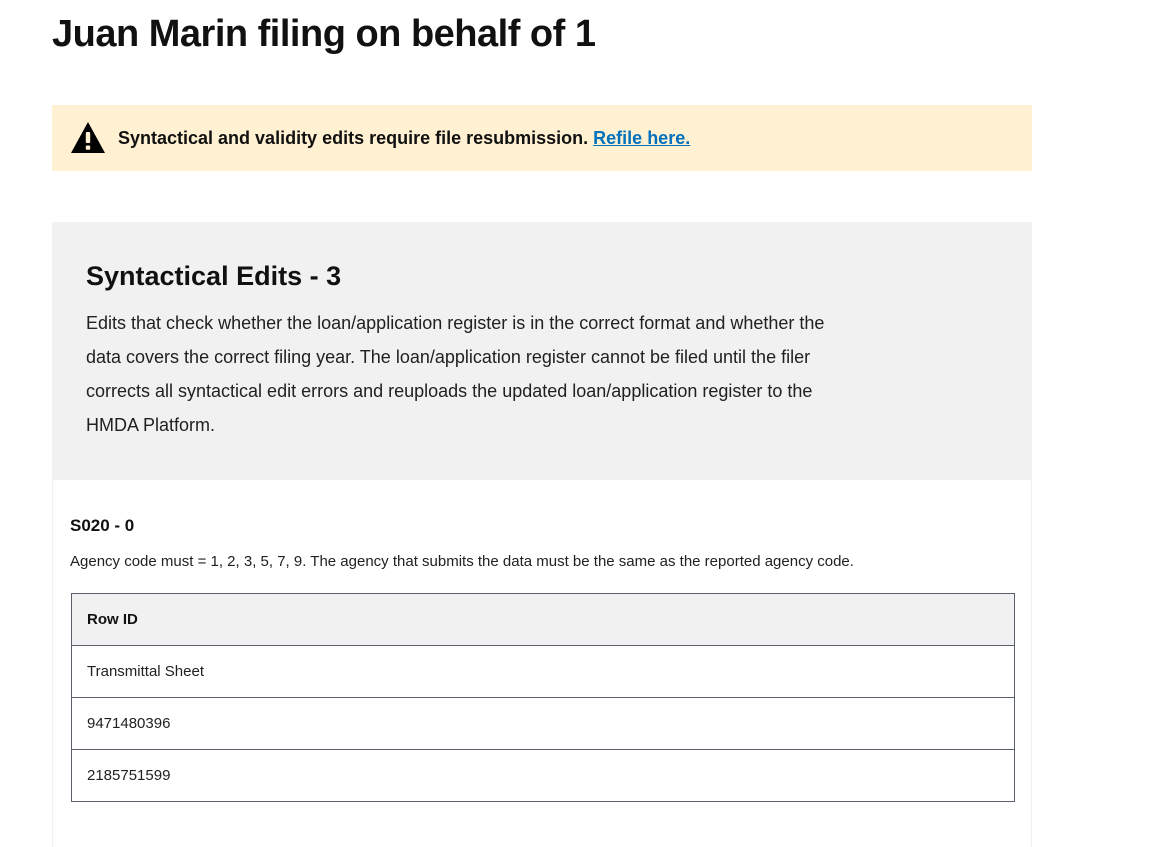  Describe the element at coordinates (641, 138) in the screenshot. I see `refile-link: Refile here.` at that location.